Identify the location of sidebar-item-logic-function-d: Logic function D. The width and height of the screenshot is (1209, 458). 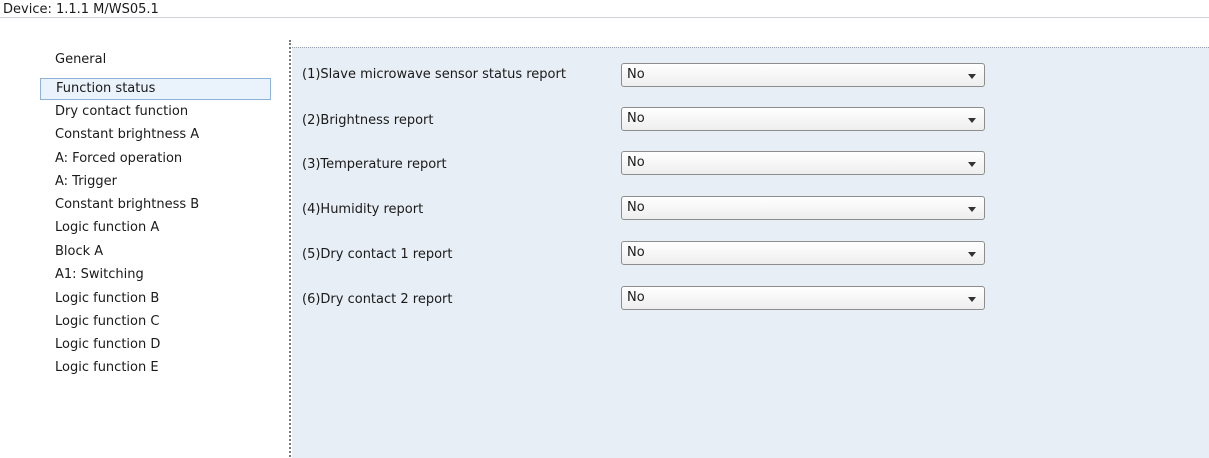
(155, 346).